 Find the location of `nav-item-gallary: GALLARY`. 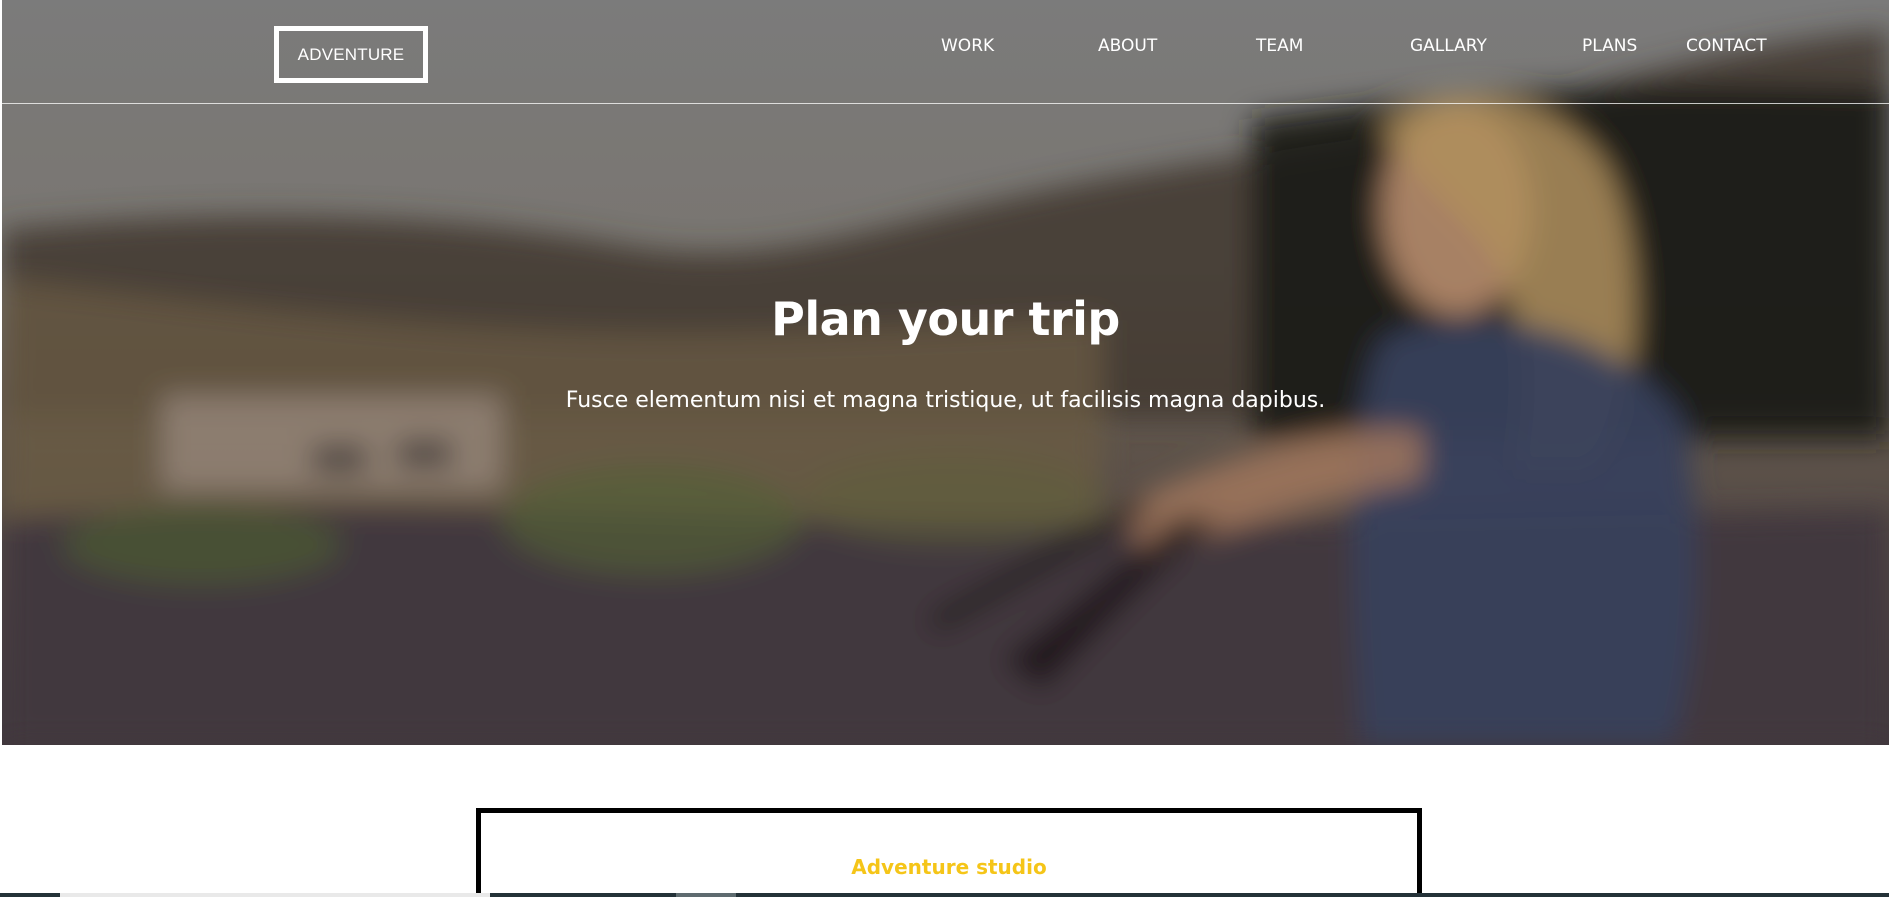

nav-item-gallary: GALLARY is located at coordinates (1448, 46).